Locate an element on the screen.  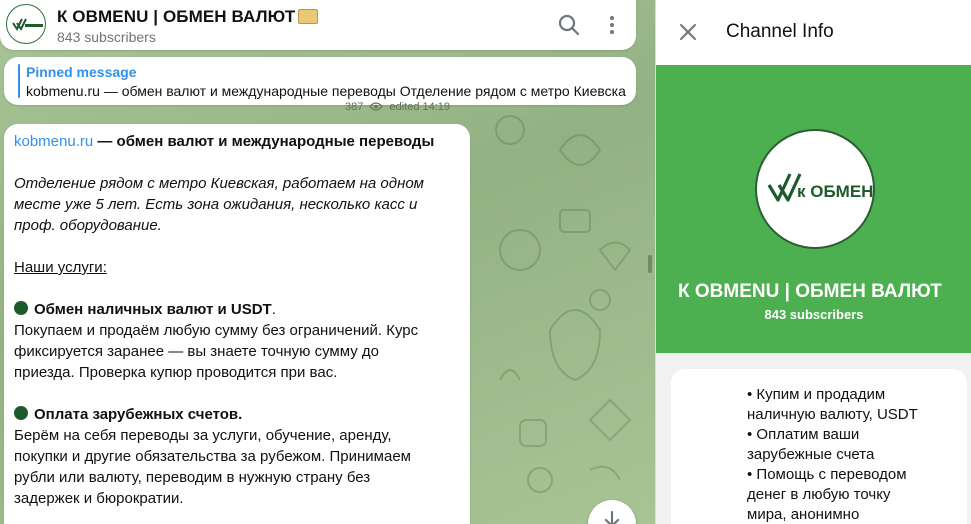
channel-avatar is located at coordinates (26, 24).